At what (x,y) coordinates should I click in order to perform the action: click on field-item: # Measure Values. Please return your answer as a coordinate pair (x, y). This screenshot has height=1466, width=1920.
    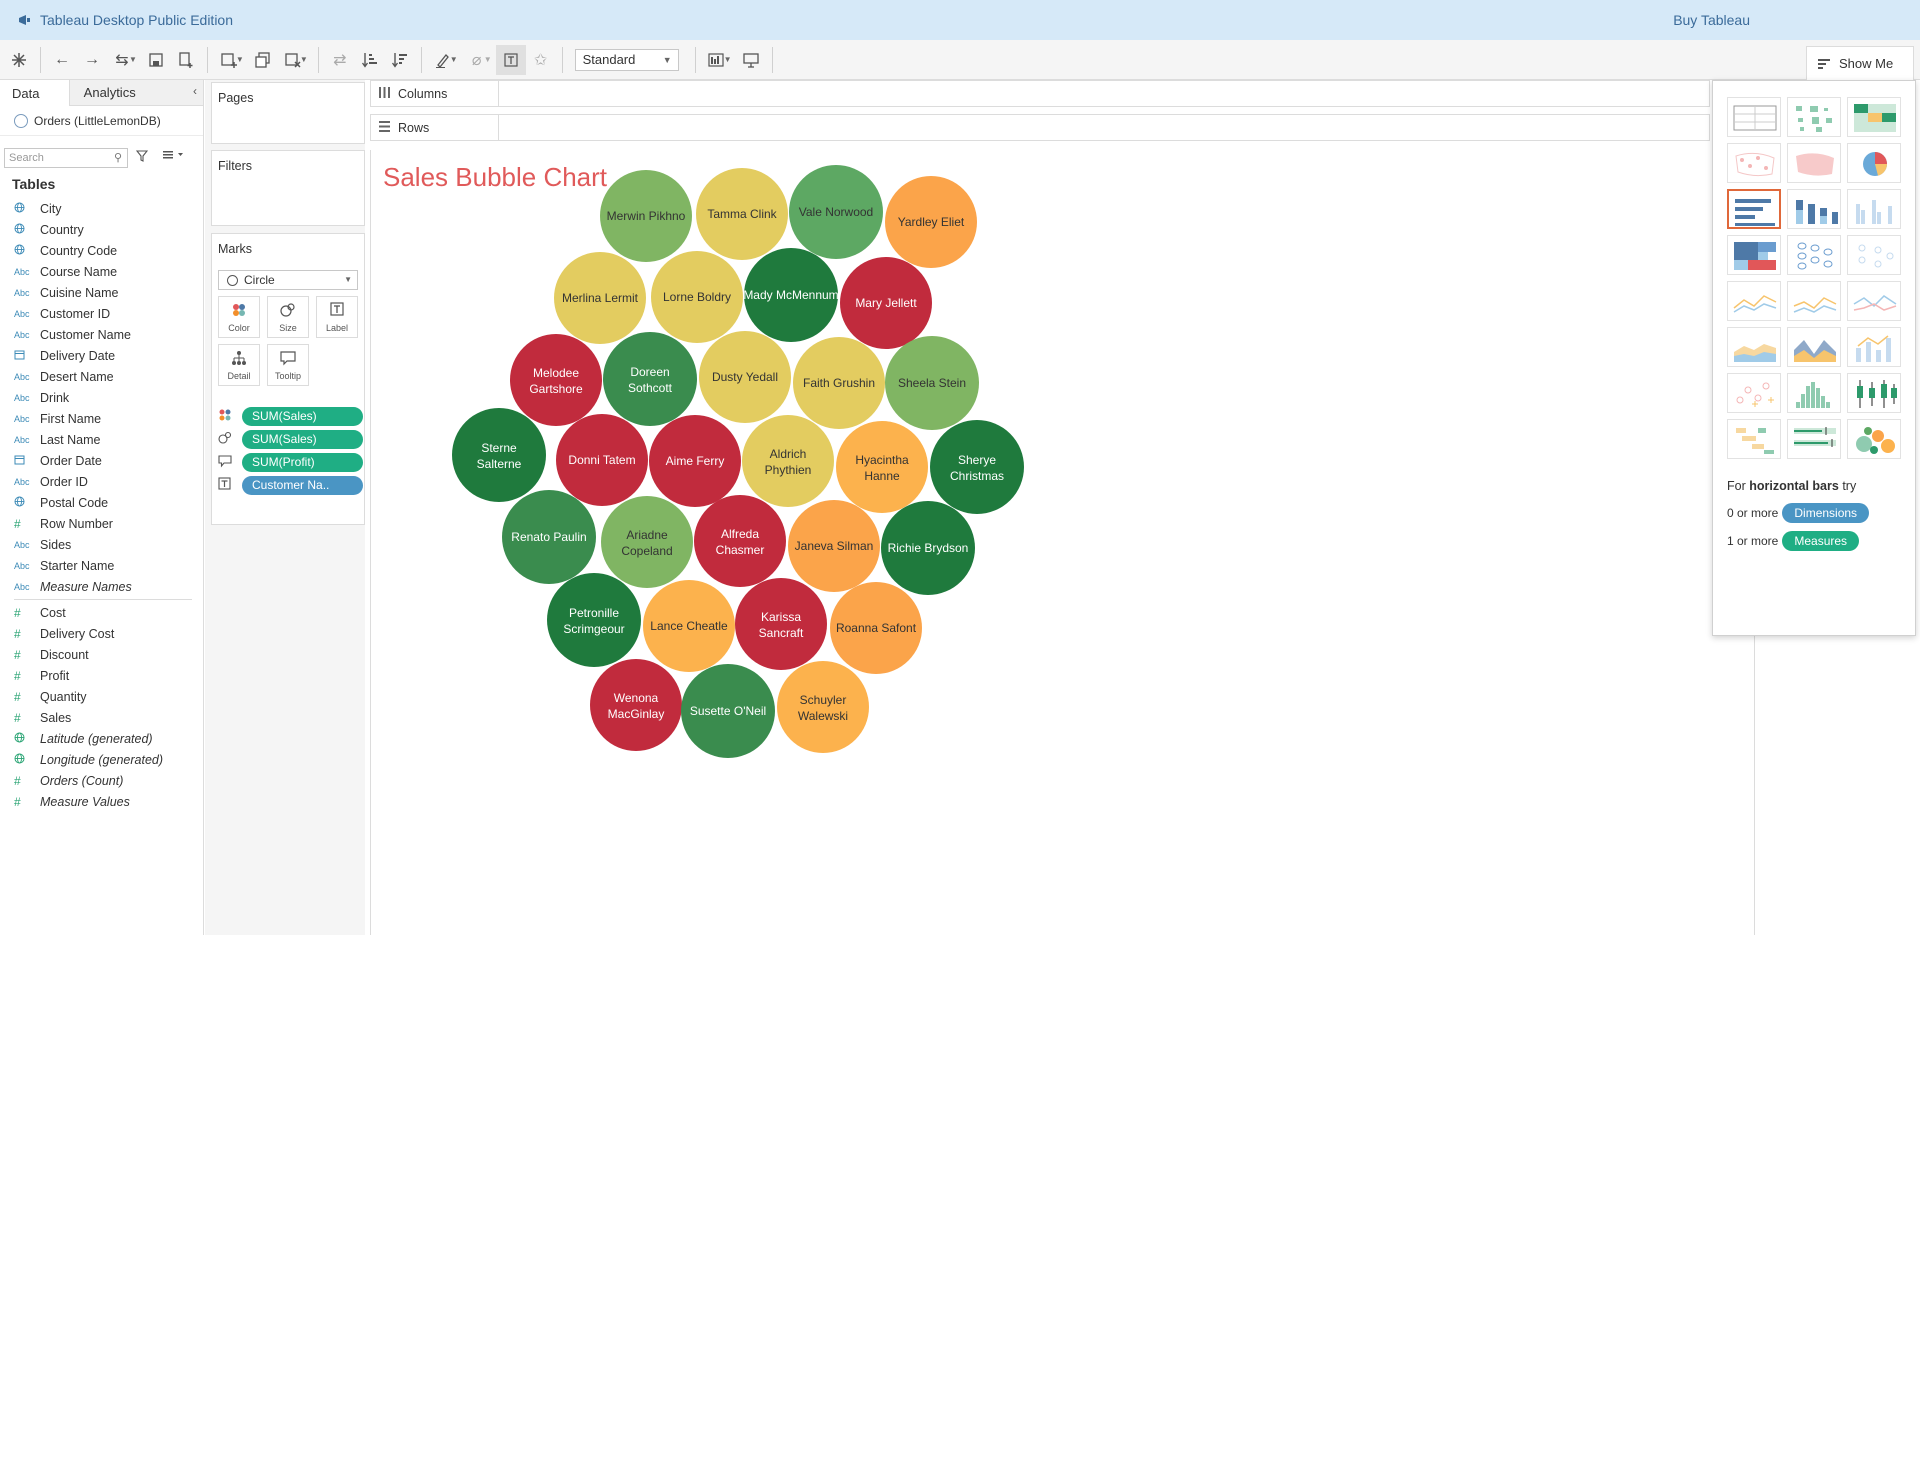
    Looking at the image, I should click on (100, 801).